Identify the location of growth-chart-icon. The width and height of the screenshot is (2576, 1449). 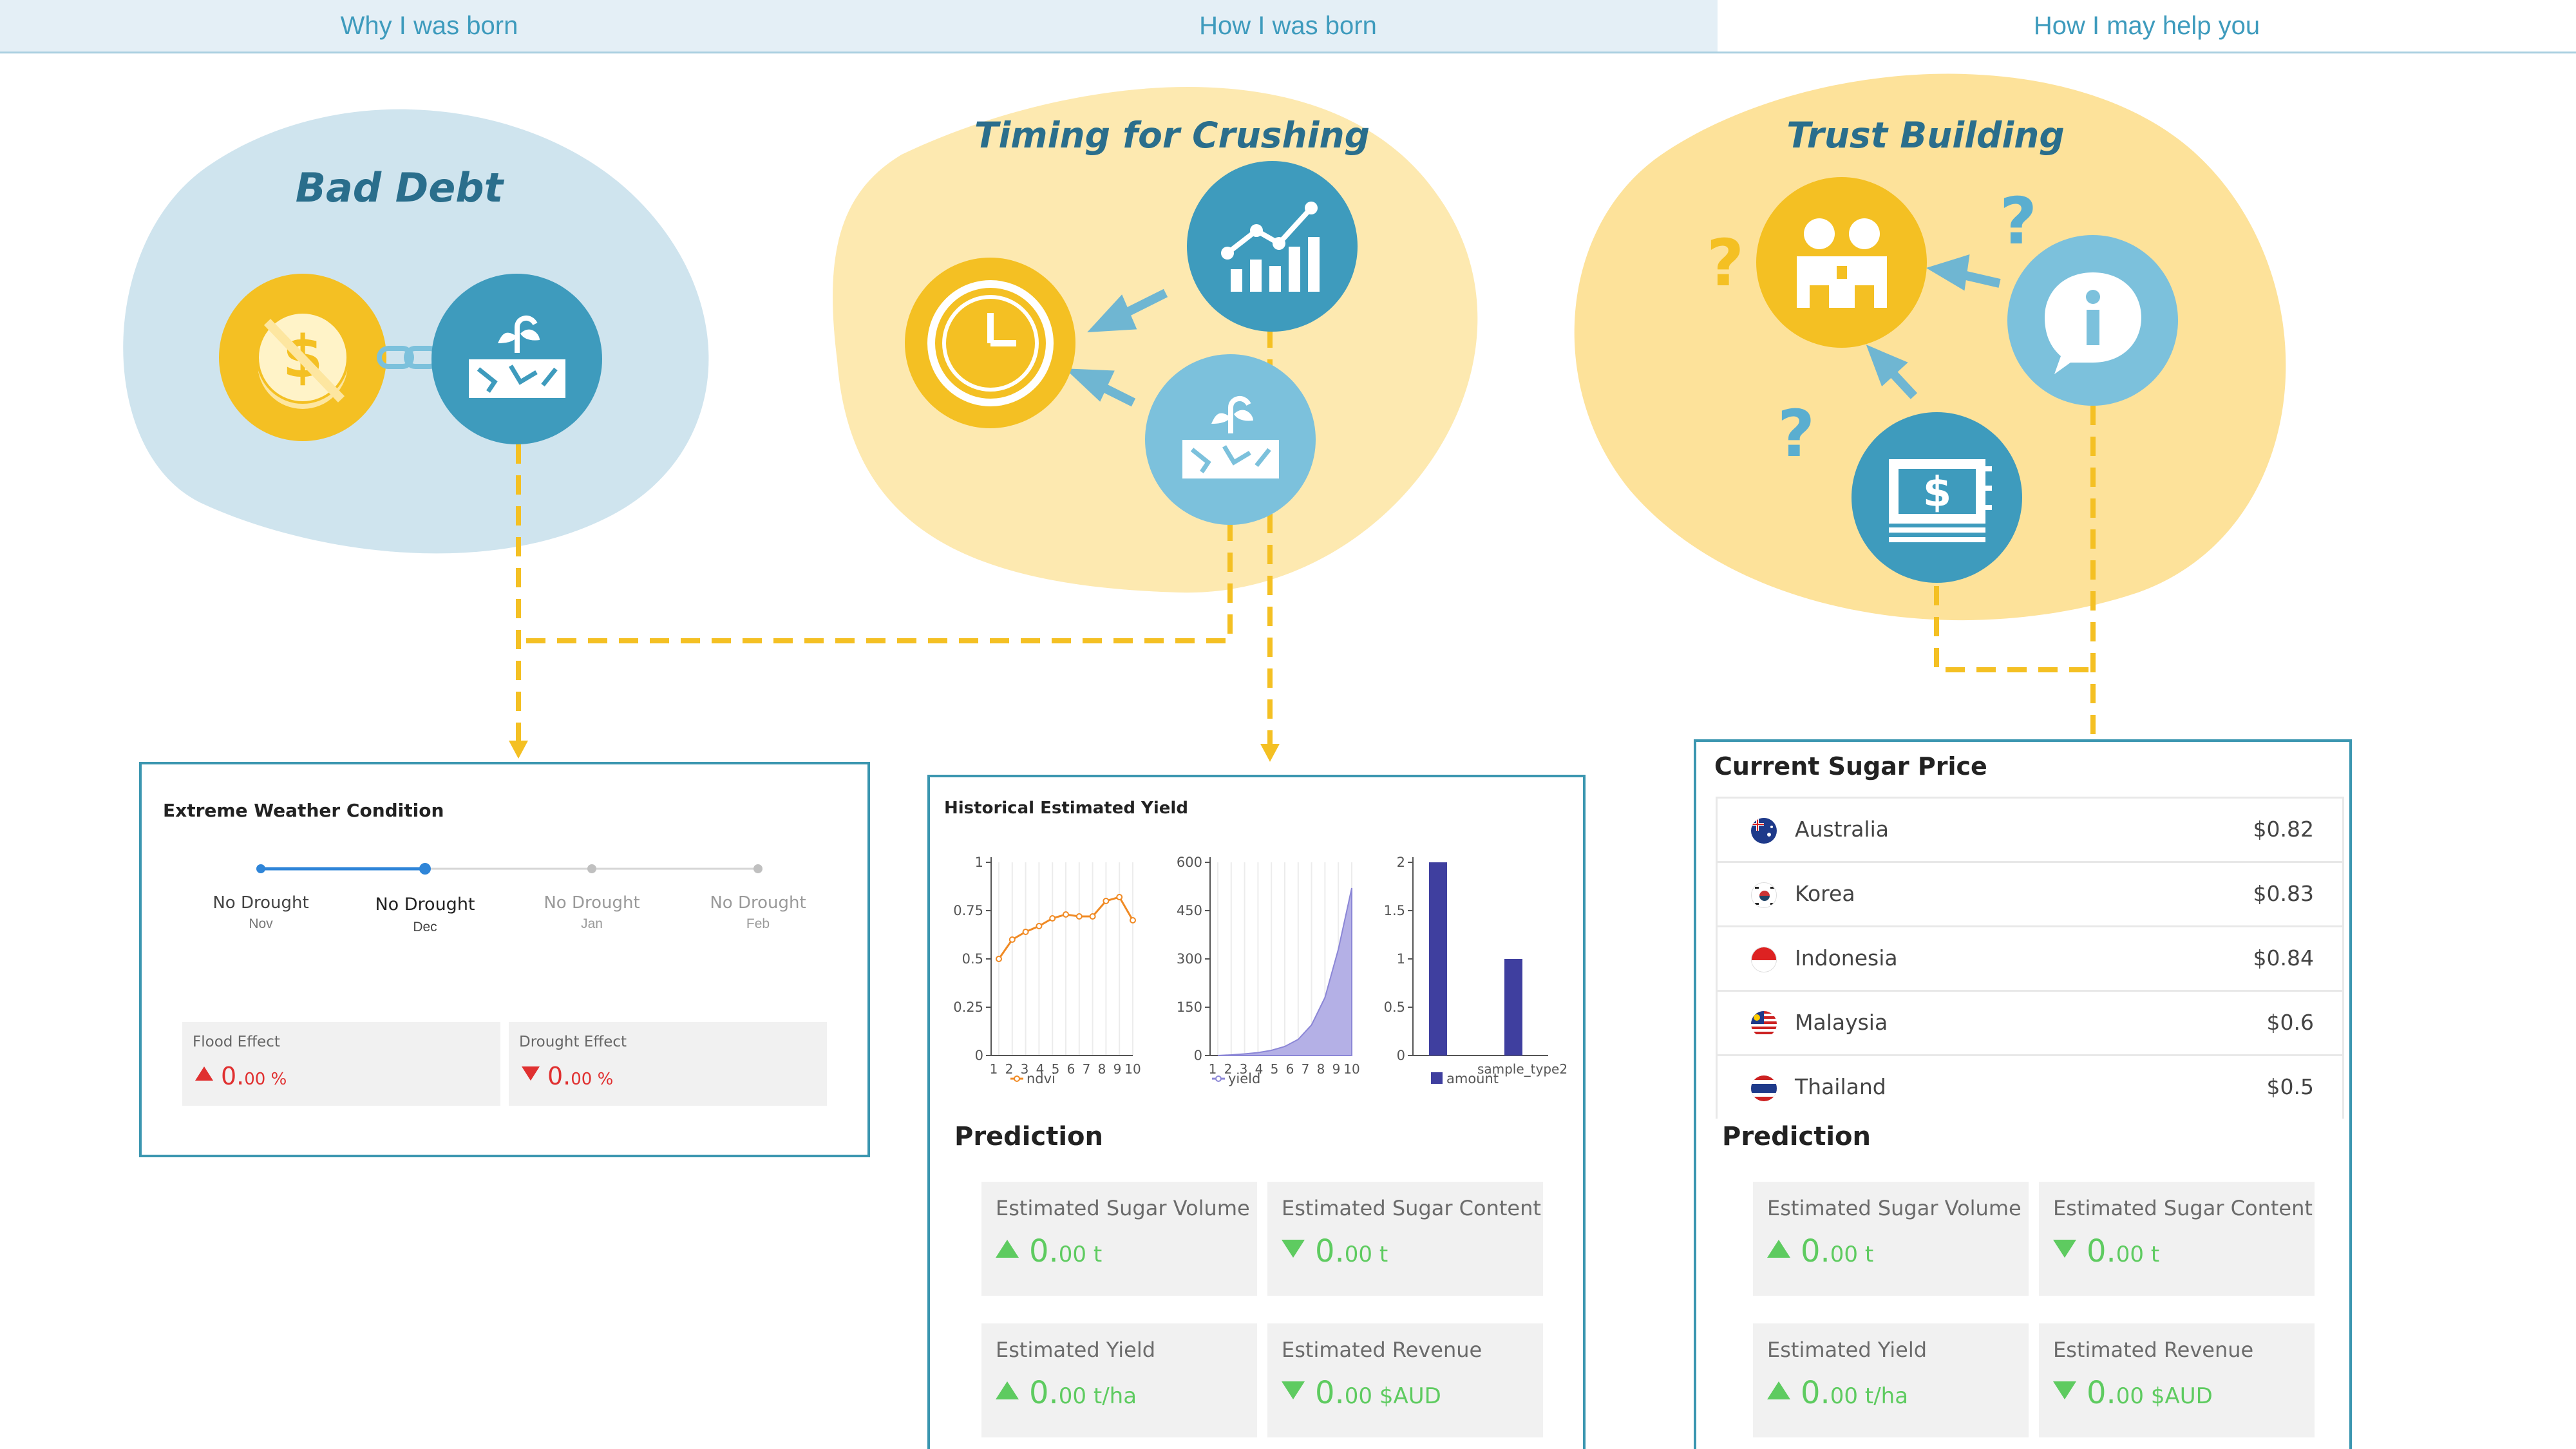
(1272, 247).